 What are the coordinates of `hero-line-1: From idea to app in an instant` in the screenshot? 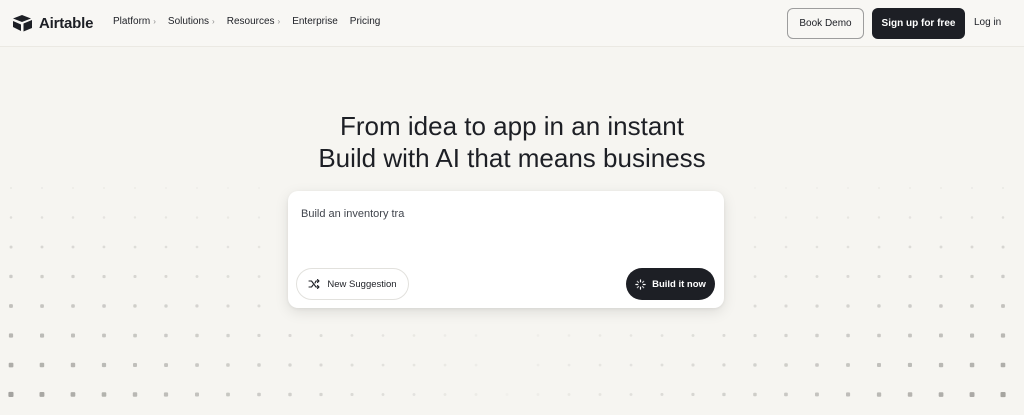 It's located at (512, 126).